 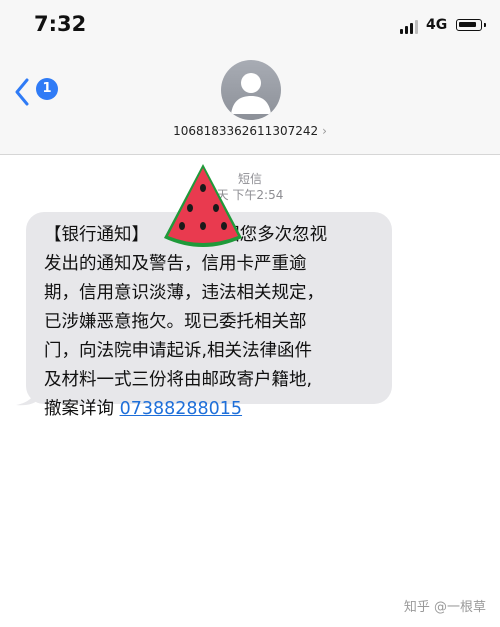 What do you see at coordinates (251, 93) in the screenshot?
I see `person-silhouette-icon` at bounding box center [251, 93].